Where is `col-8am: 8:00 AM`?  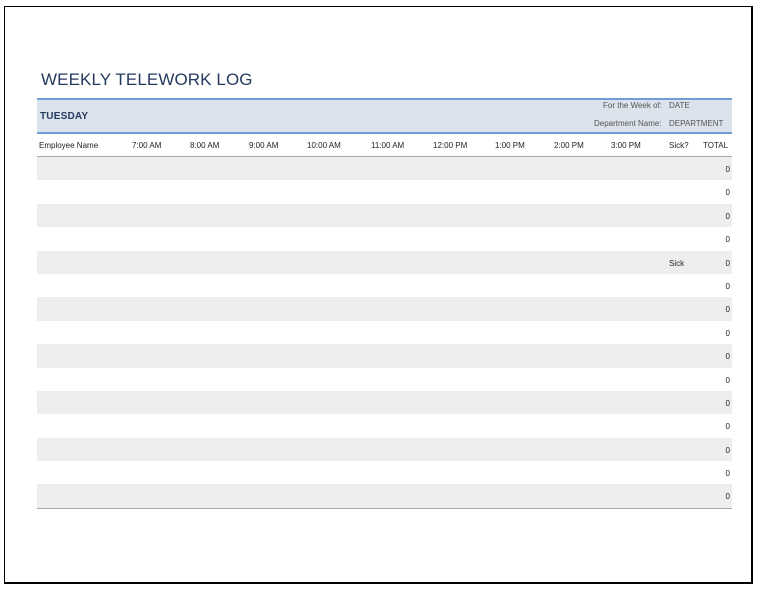 col-8am: 8:00 AM is located at coordinates (205, 145).